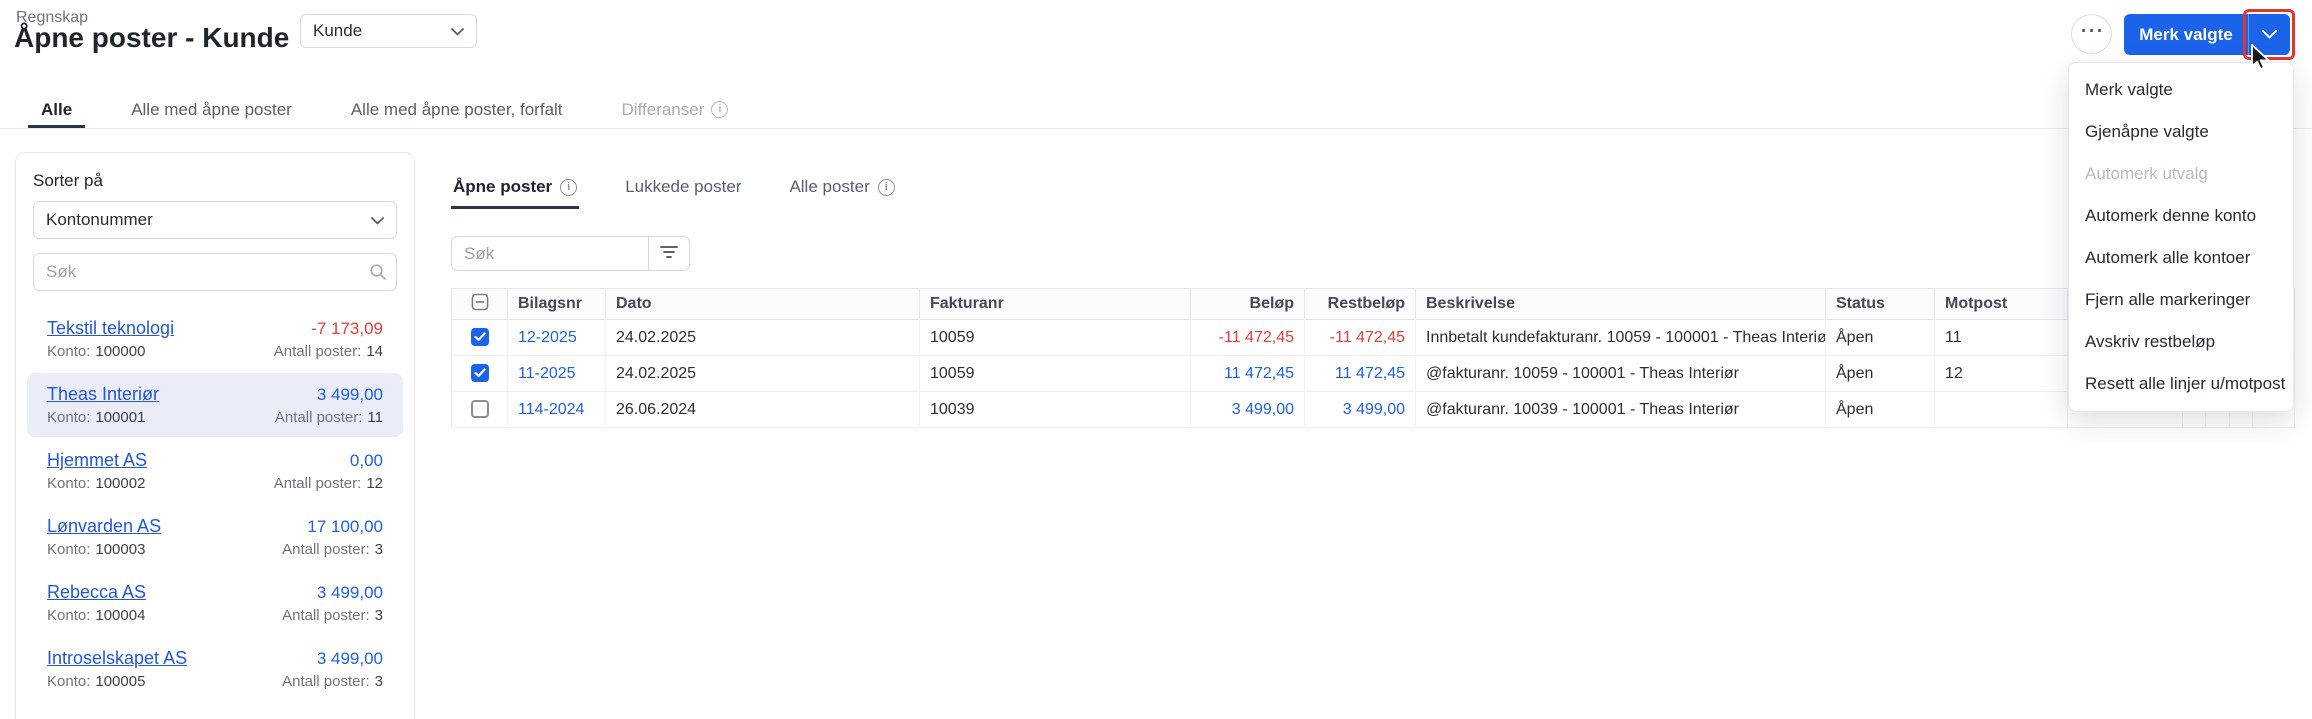 Image resolution: width=2312 pixels, height=719 pixels. Describe the element at coordinates (120, 681) in the screenshot. I see `konto-value: 100005` at that location.